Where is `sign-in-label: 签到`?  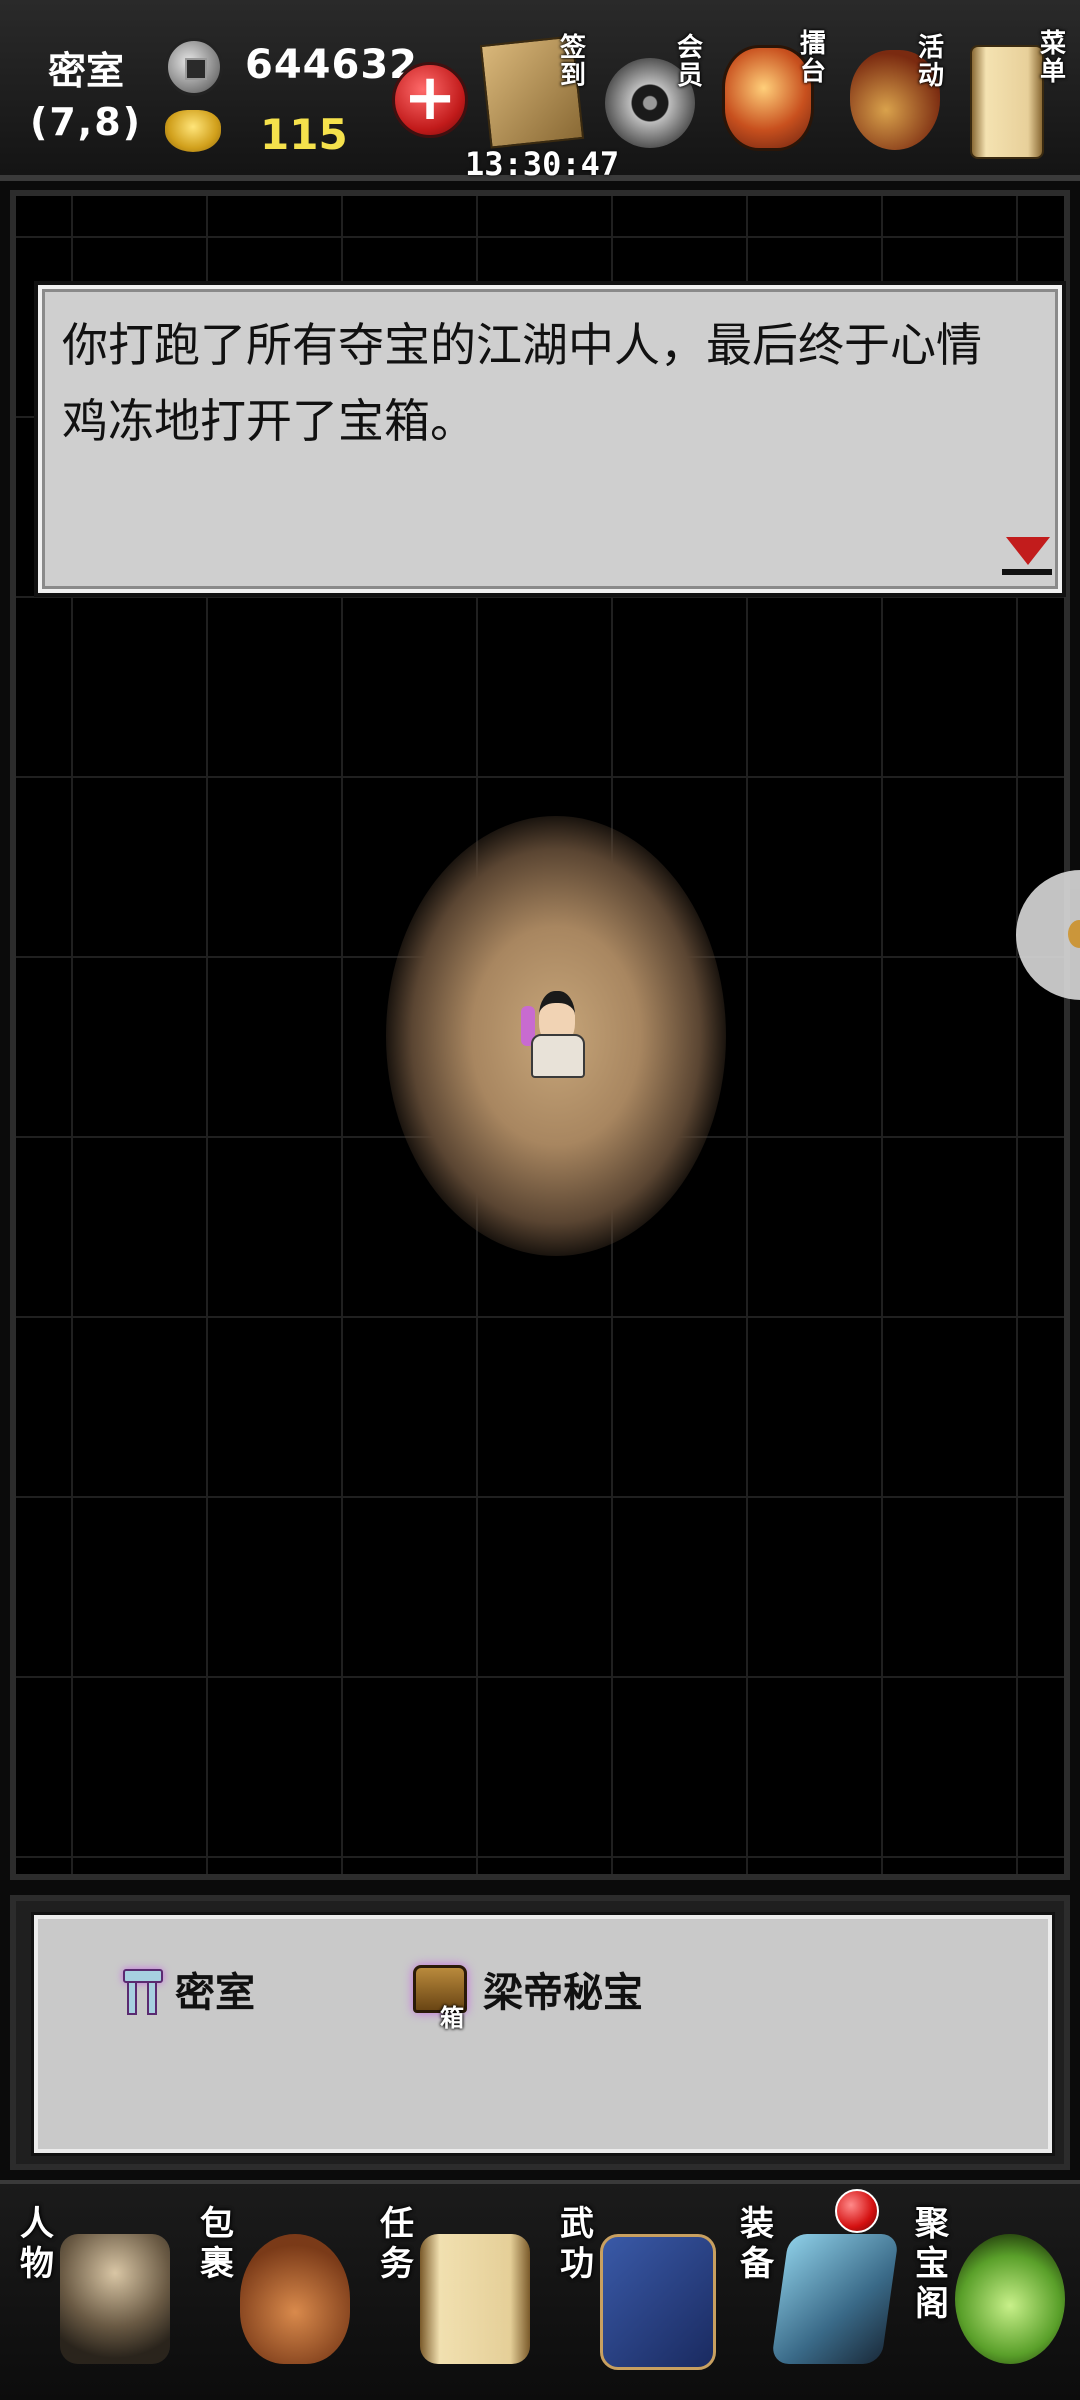 sign-in-label: 签到 is located at coordinates (575, 62).